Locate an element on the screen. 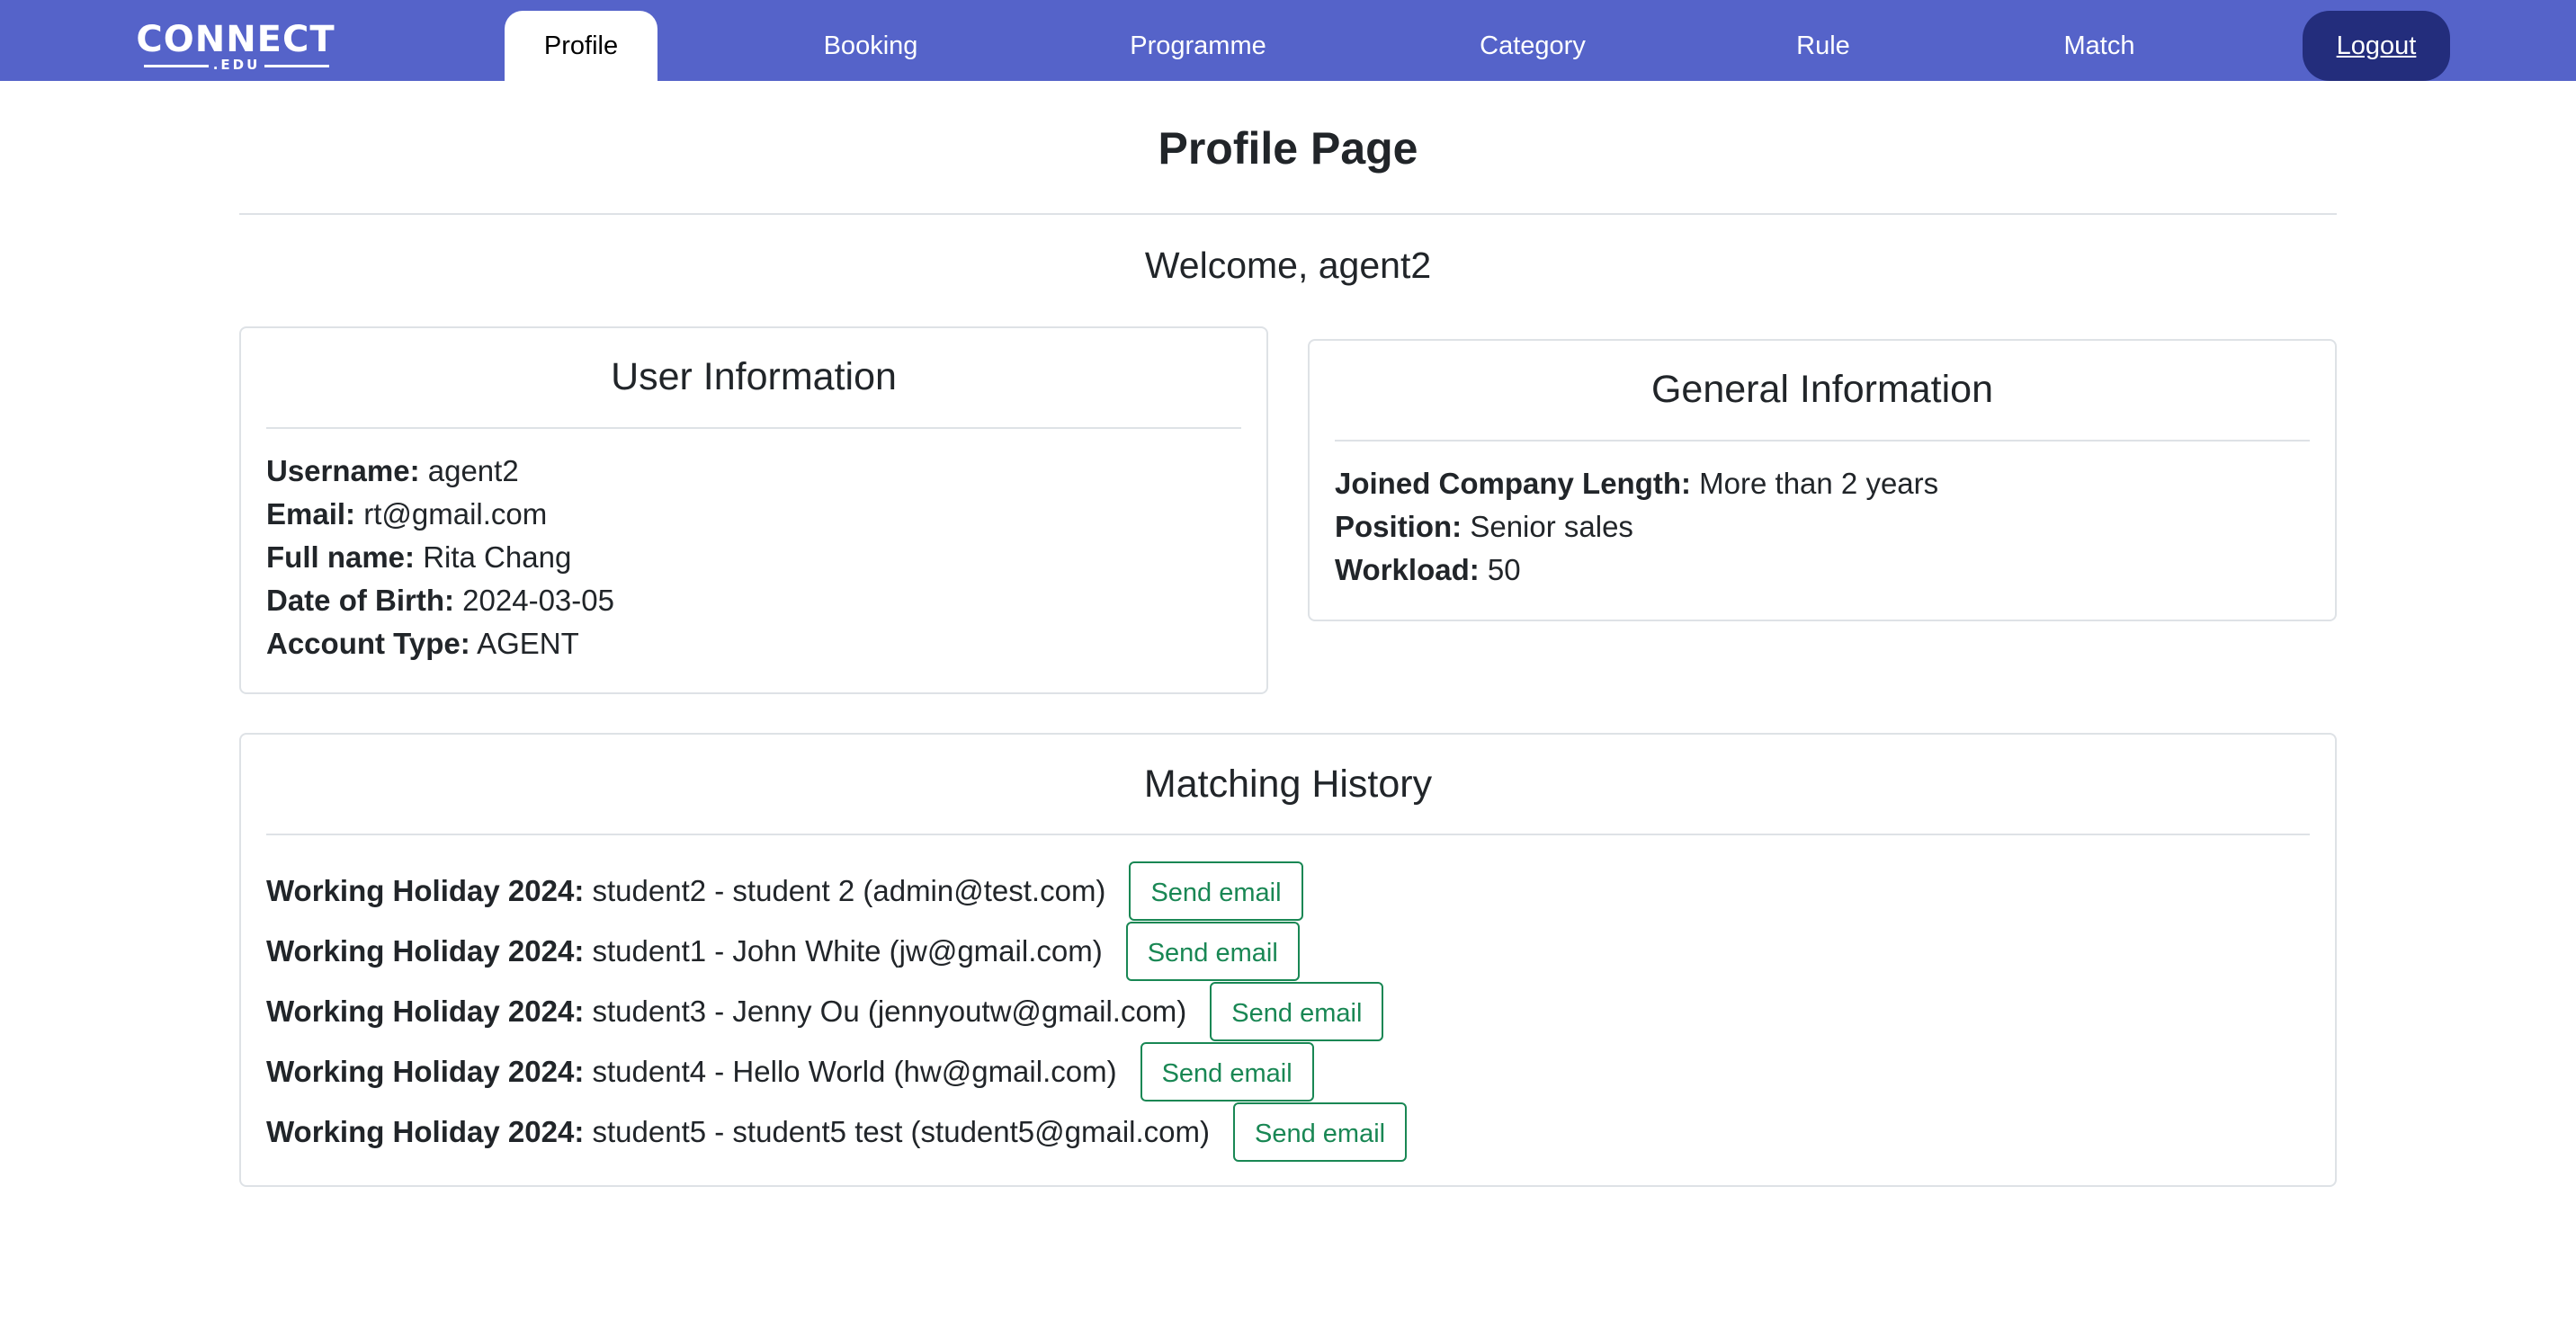  info-value: agent2 is located at coordinates (473, 470).